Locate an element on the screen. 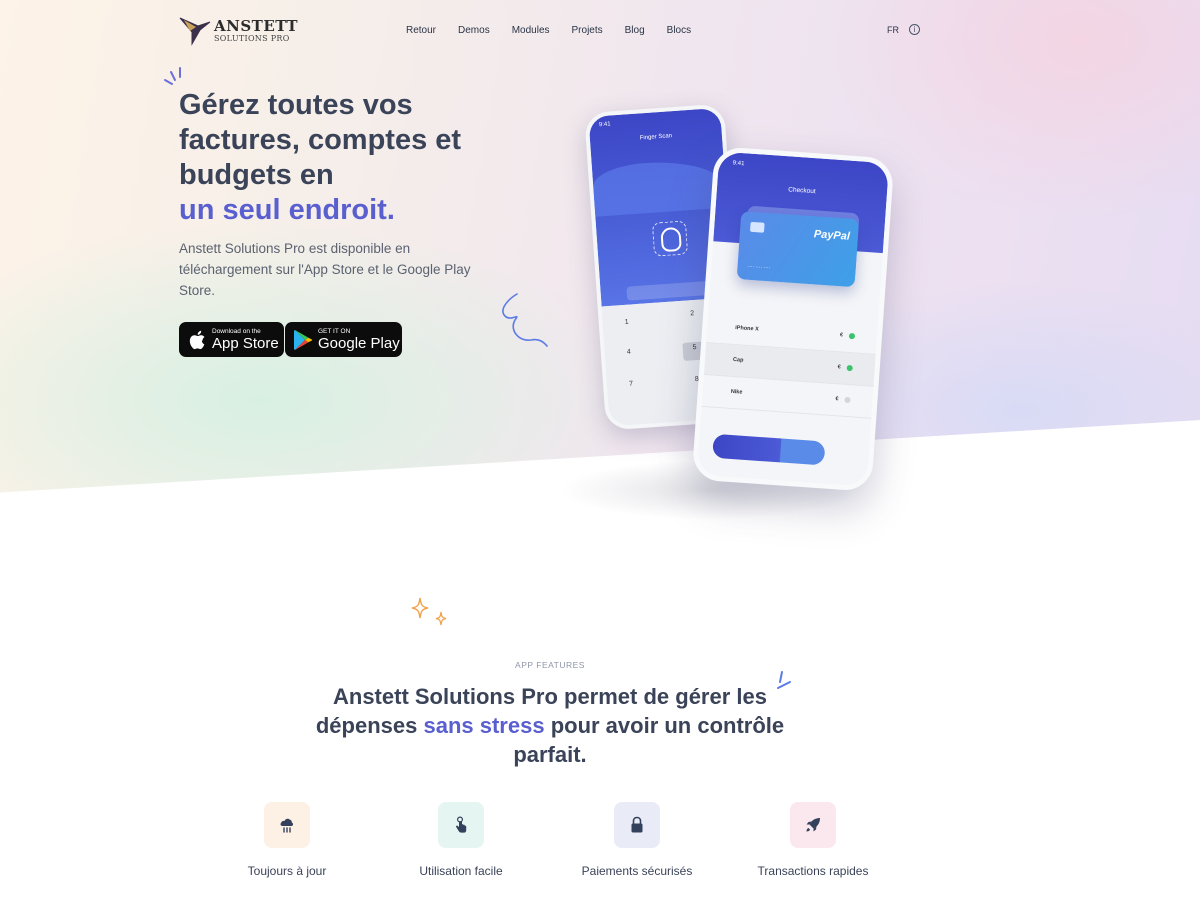  rocket-icon is located at coordinates (813, 825).